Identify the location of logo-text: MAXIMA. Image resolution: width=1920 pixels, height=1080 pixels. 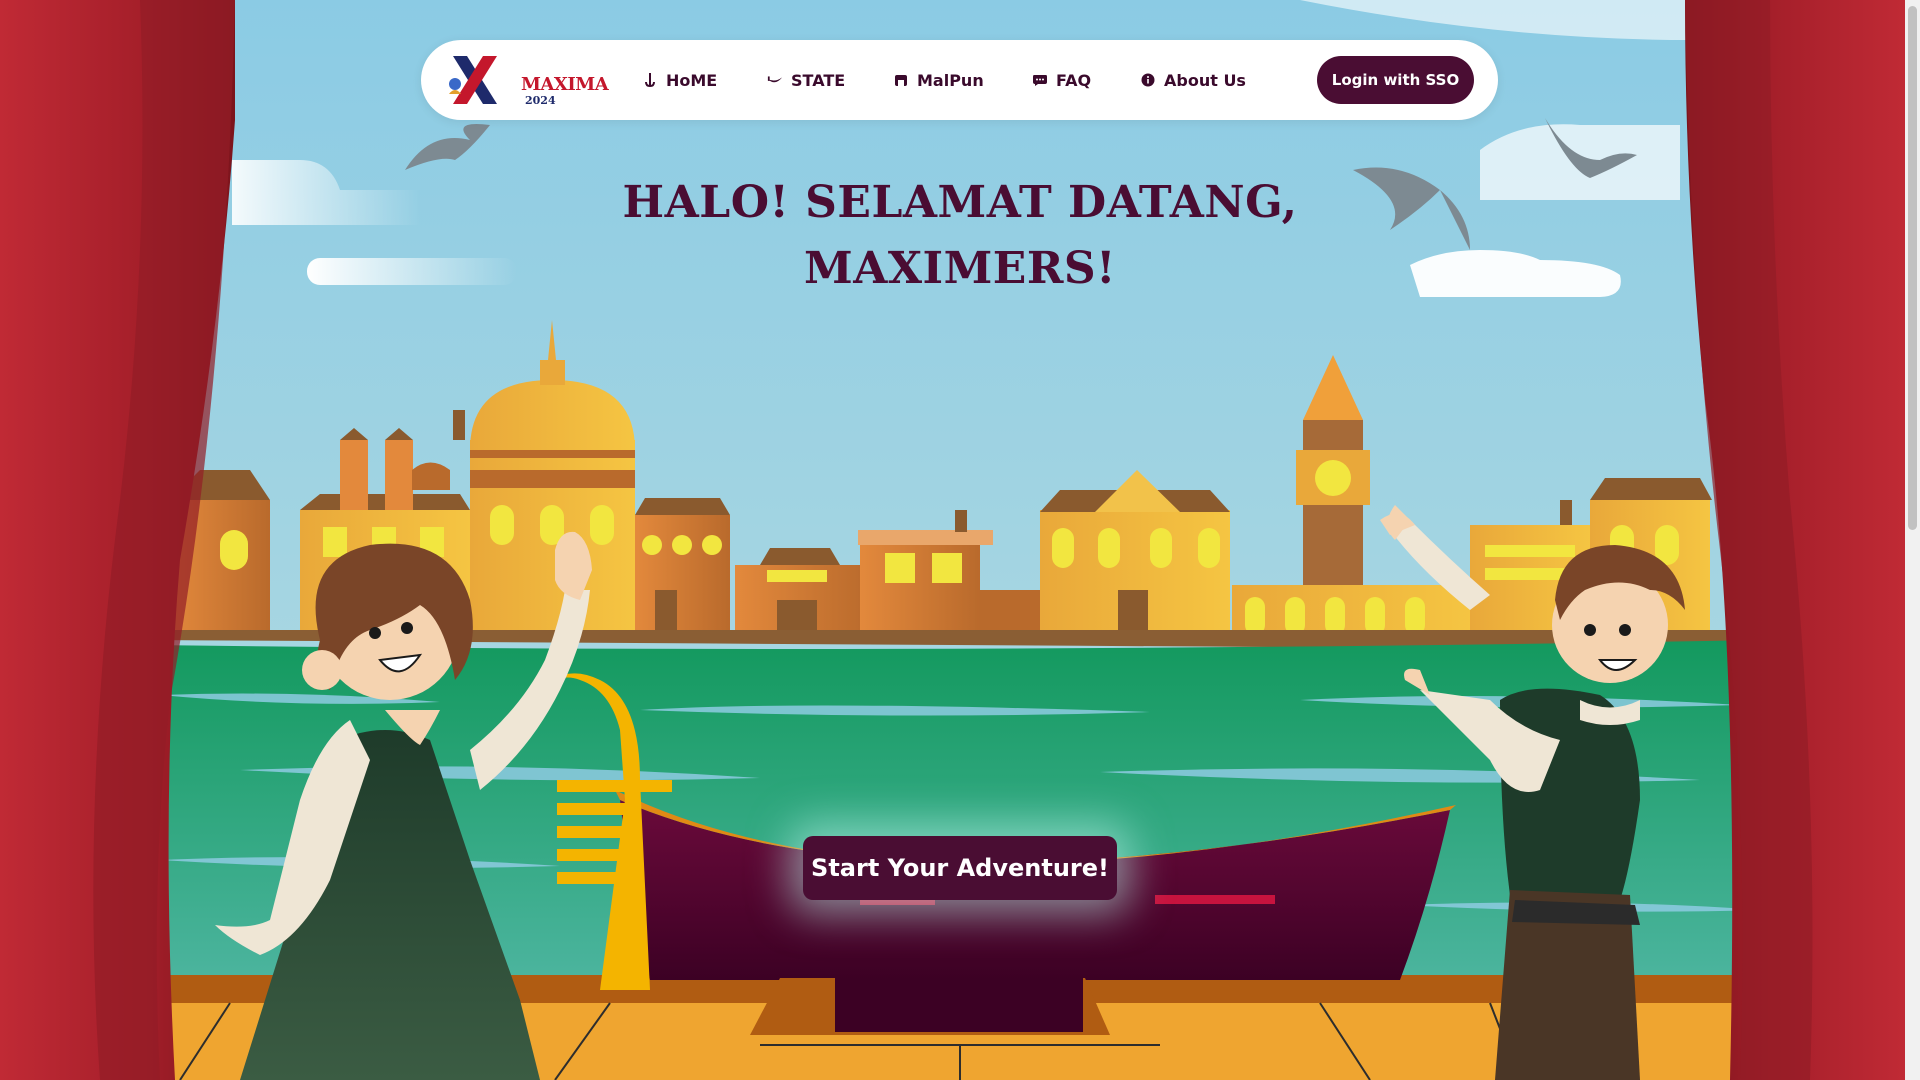
(565, 84).